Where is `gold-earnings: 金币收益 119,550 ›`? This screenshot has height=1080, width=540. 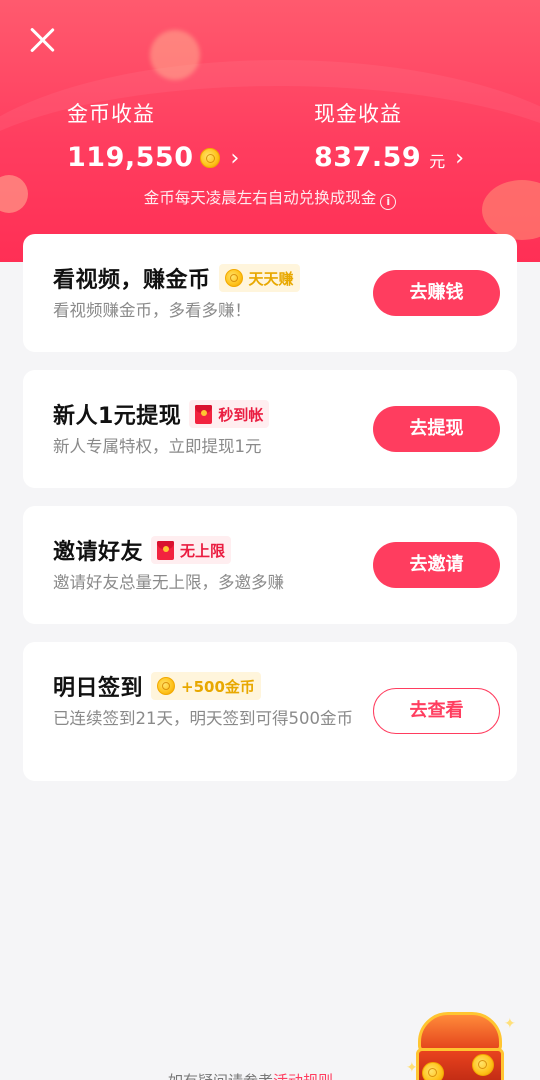 gold-earnings: 金币收益 119,550 › is located at coordinates (153, 135).